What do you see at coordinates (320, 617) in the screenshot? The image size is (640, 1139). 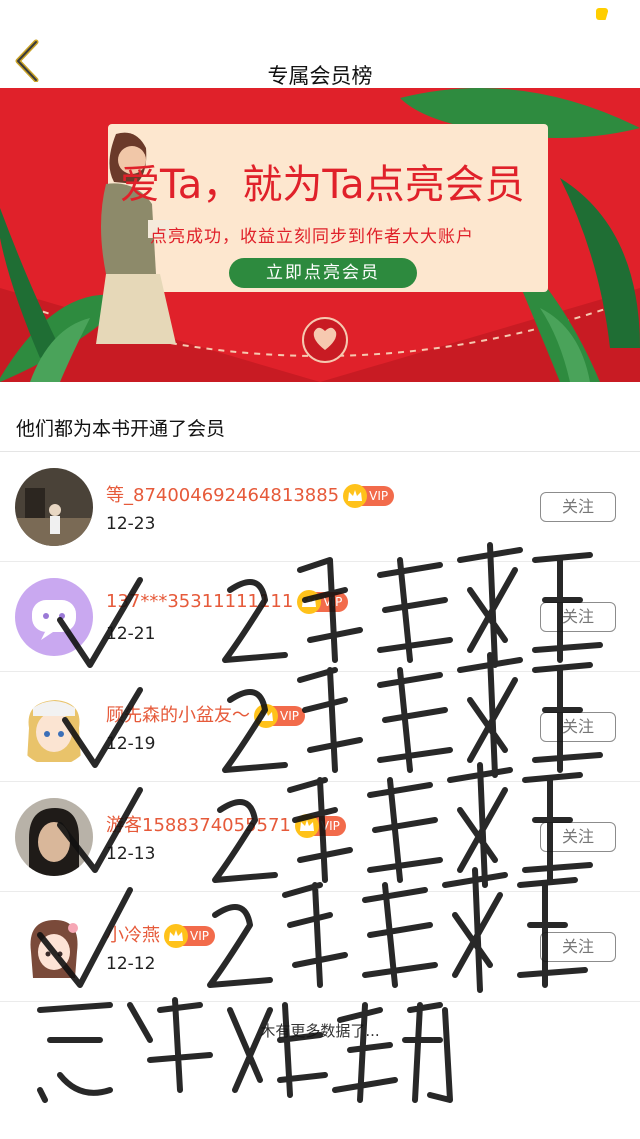 I see `list-item: 137***35311111111 VIP 12-21 关注` at bounding box center [320, 617].